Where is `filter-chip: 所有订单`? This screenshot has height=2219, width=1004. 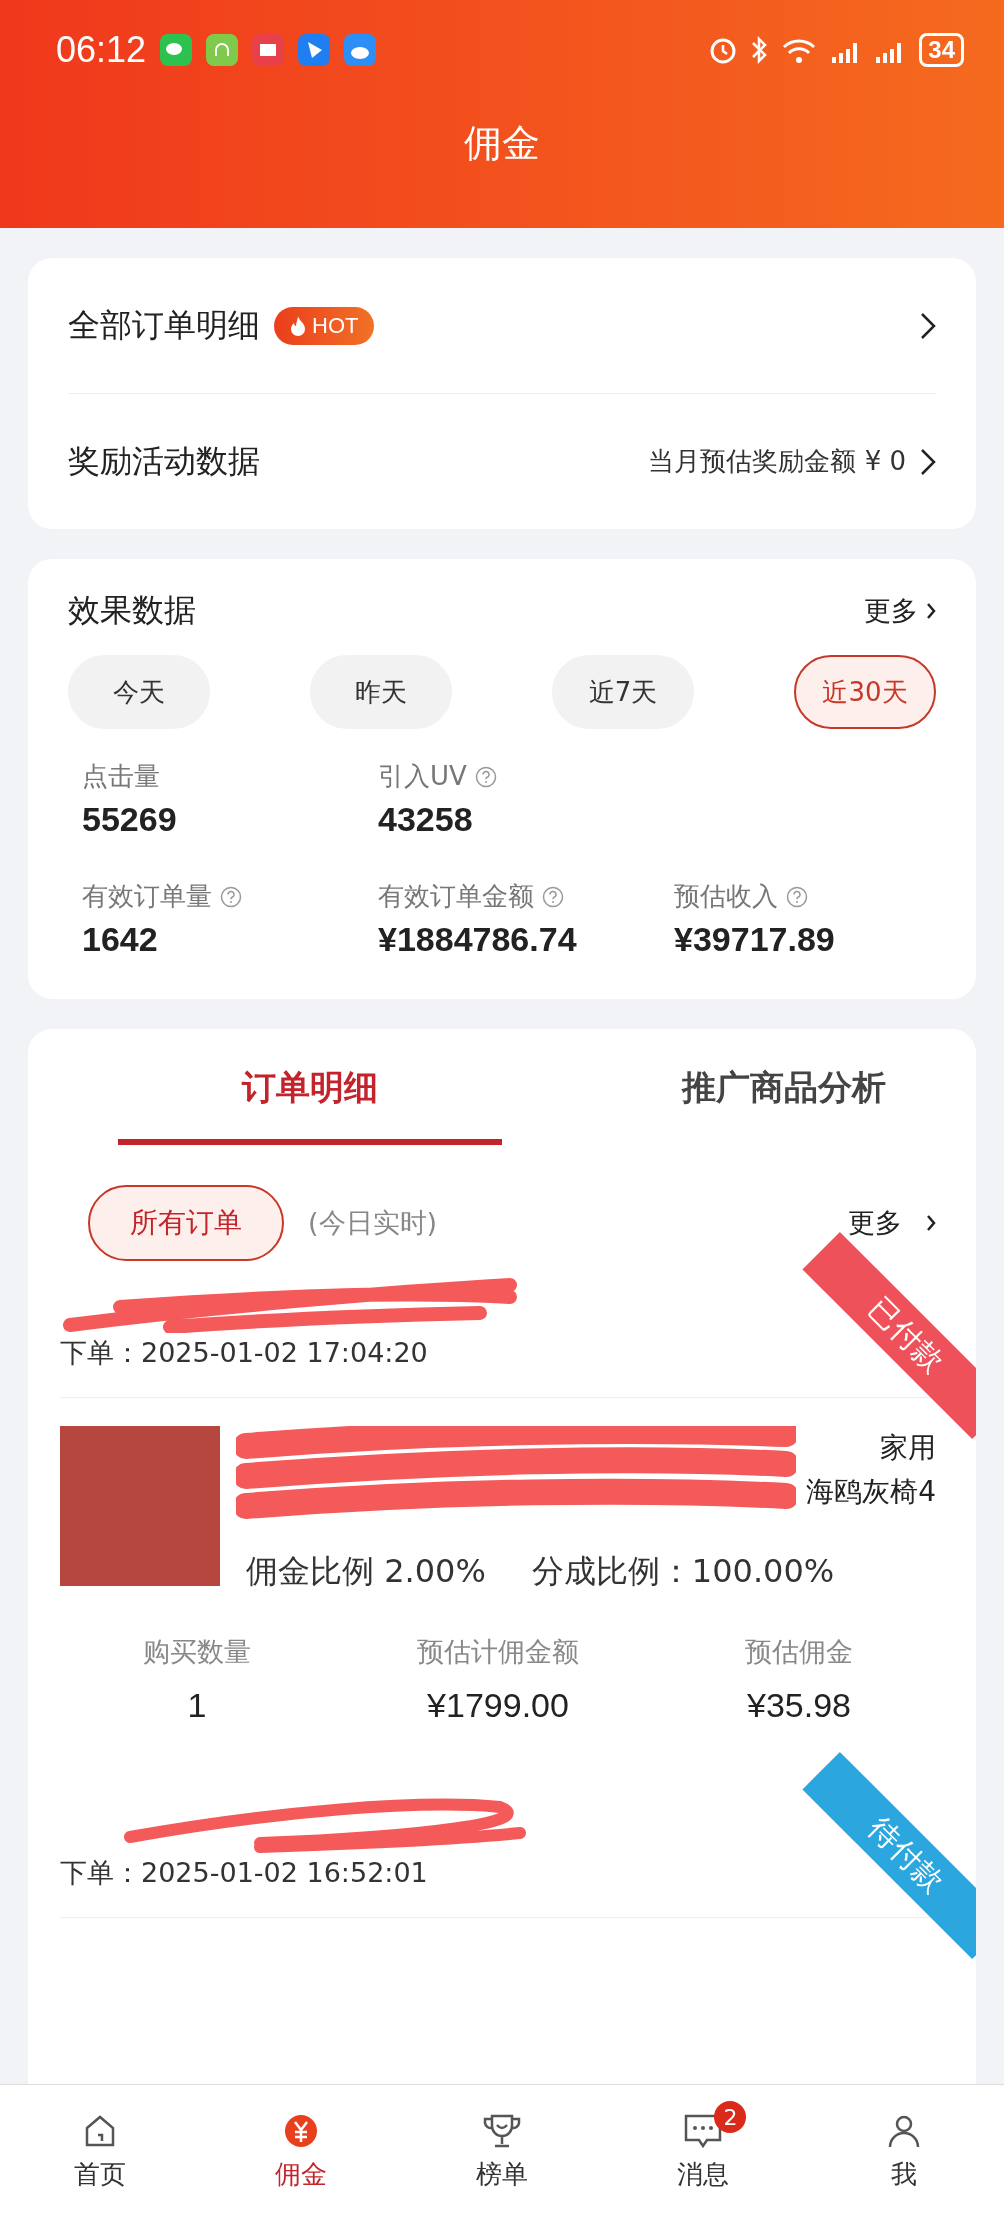 filter-chip: 所有订单 is located at coordinates (186, 1223).